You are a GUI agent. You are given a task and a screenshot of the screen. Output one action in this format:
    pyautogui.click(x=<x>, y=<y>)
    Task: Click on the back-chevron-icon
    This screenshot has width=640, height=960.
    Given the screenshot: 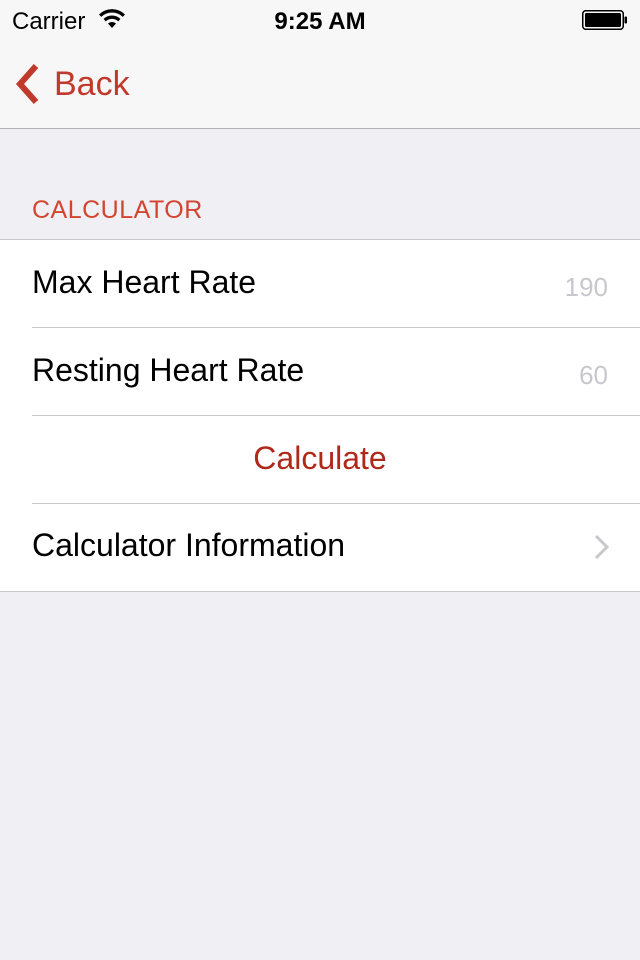 What is the action you would take?
    pyautogui.click(x=27, y=84)
    